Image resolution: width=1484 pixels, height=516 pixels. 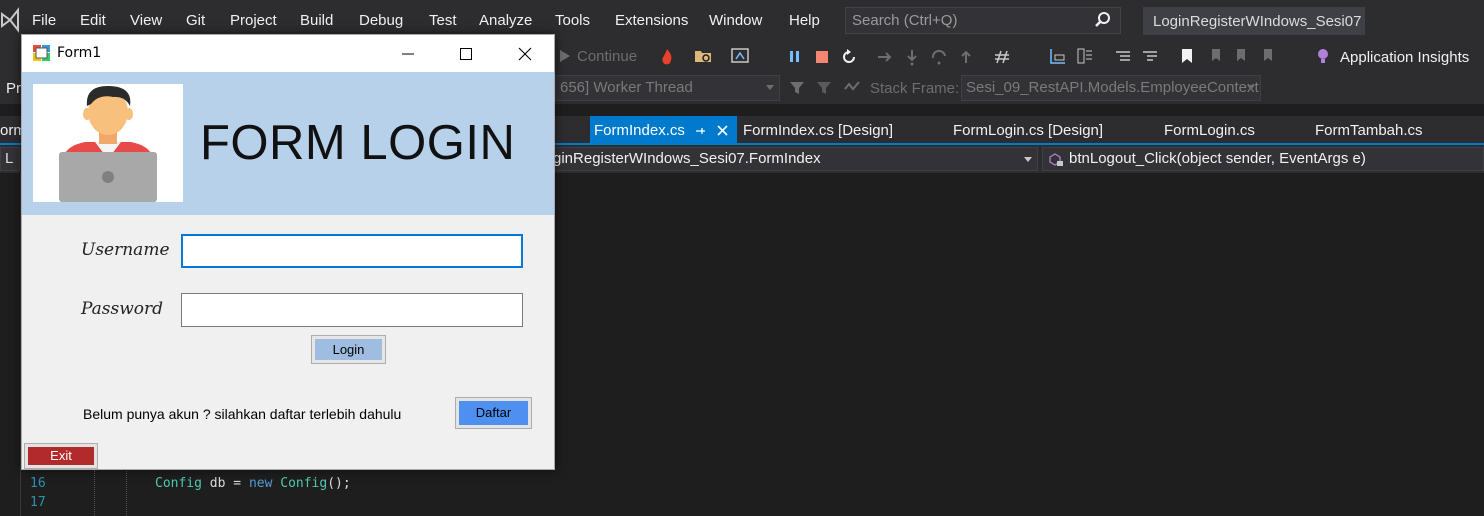 What do you see at coordinates (125, 250) in the screenshot?
I see `username-label: Username` at bounding box center [125, 250].